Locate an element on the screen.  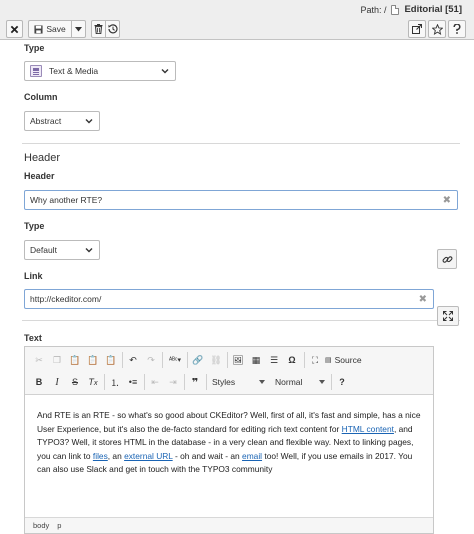
type-select: Text & Media is located at coordinates (100, 71).